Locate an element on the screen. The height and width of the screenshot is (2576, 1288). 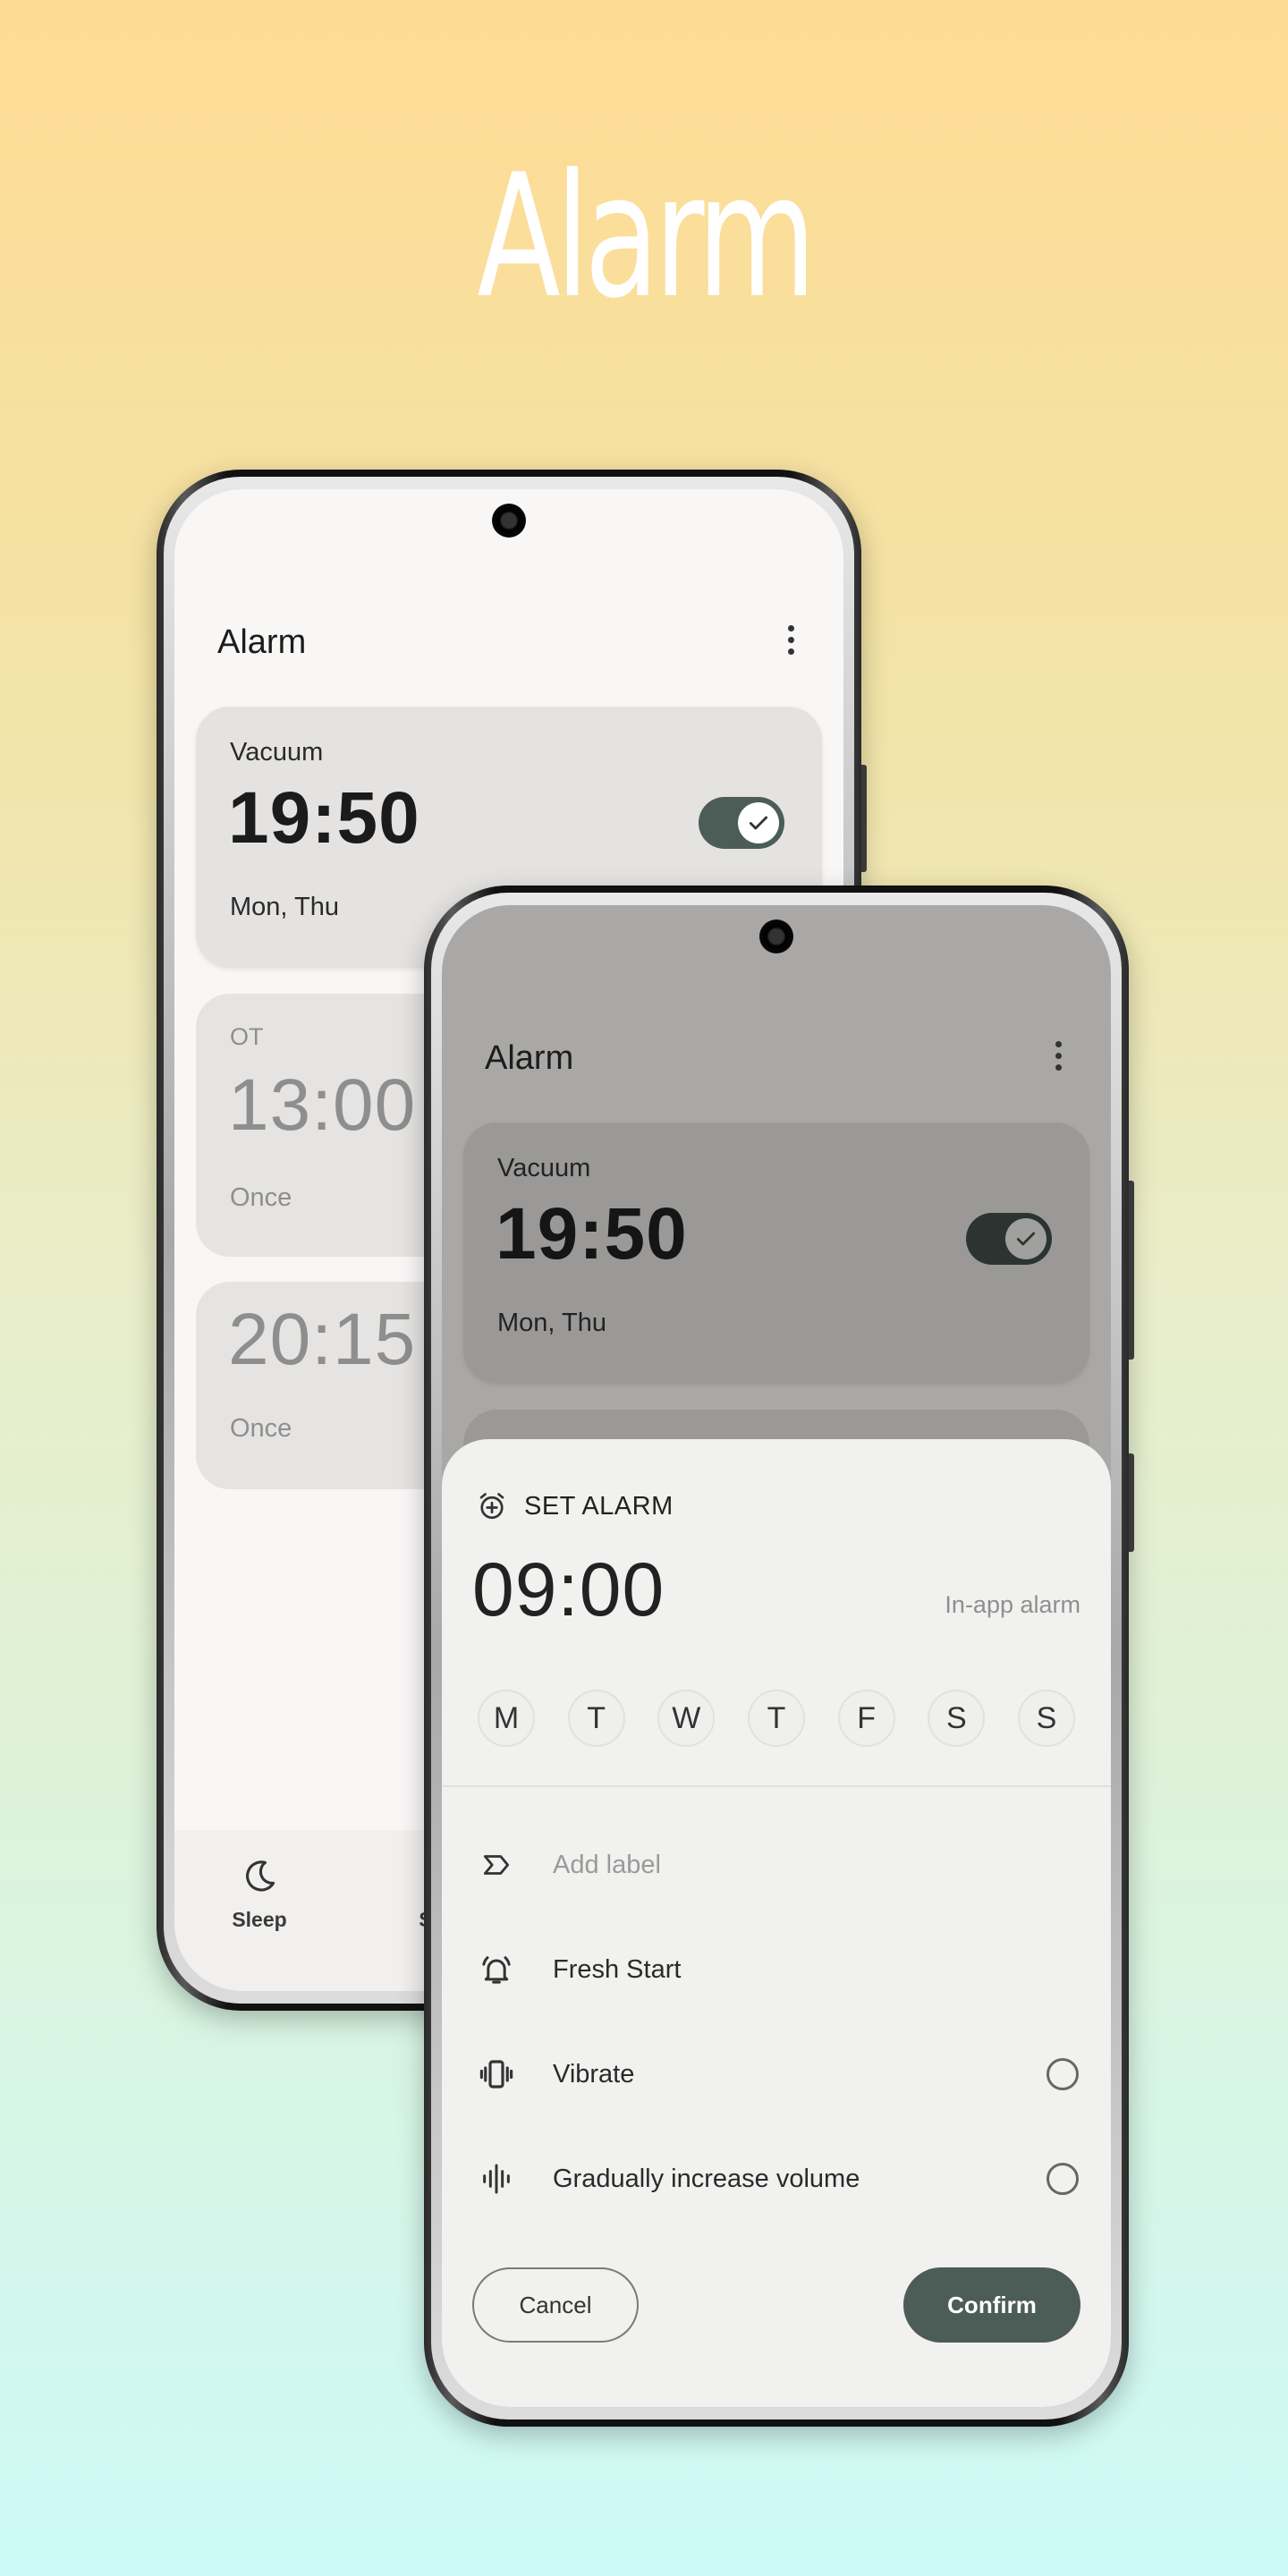
alarm-label: OT is located at coordinates (247, 1036).